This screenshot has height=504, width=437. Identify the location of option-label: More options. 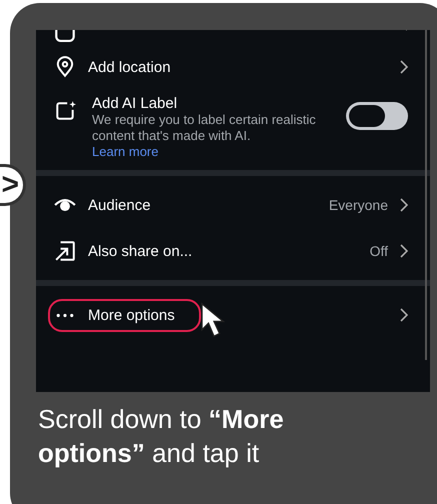
(131, 315).